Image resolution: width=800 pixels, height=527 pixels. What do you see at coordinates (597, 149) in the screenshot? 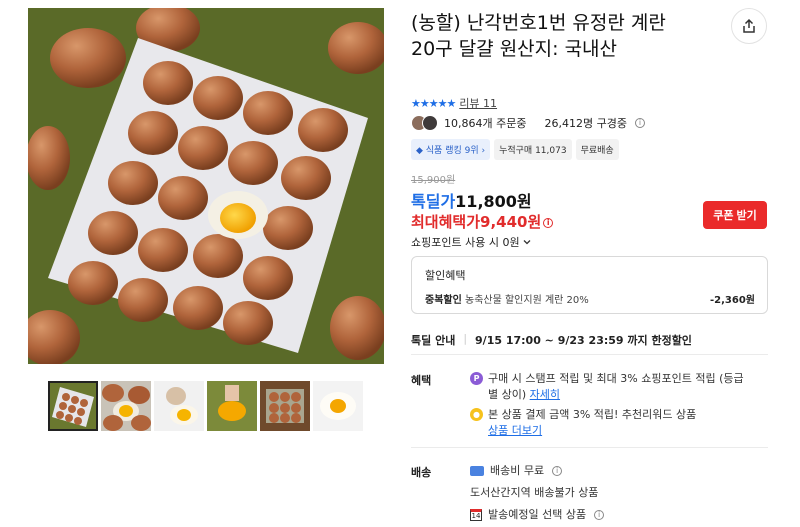
I see `free-shipping-badge: 무료배송` at bounding box center [597, 149].